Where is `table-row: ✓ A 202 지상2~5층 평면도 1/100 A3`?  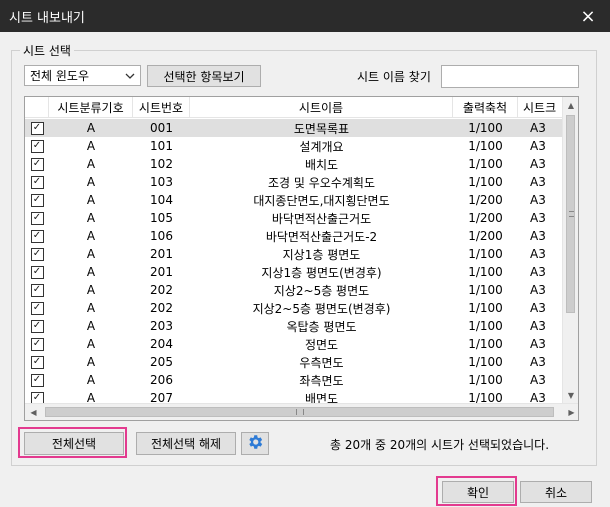
table-row: ✓ A 202 지상2~5층 평면도 1/100 A3 is located at coordinates (294, 290).